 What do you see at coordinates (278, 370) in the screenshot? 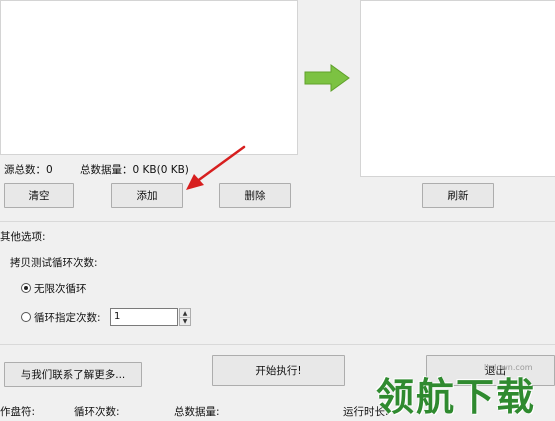
I see `start-button: 开始执行!` at bounding box center [278, 370].